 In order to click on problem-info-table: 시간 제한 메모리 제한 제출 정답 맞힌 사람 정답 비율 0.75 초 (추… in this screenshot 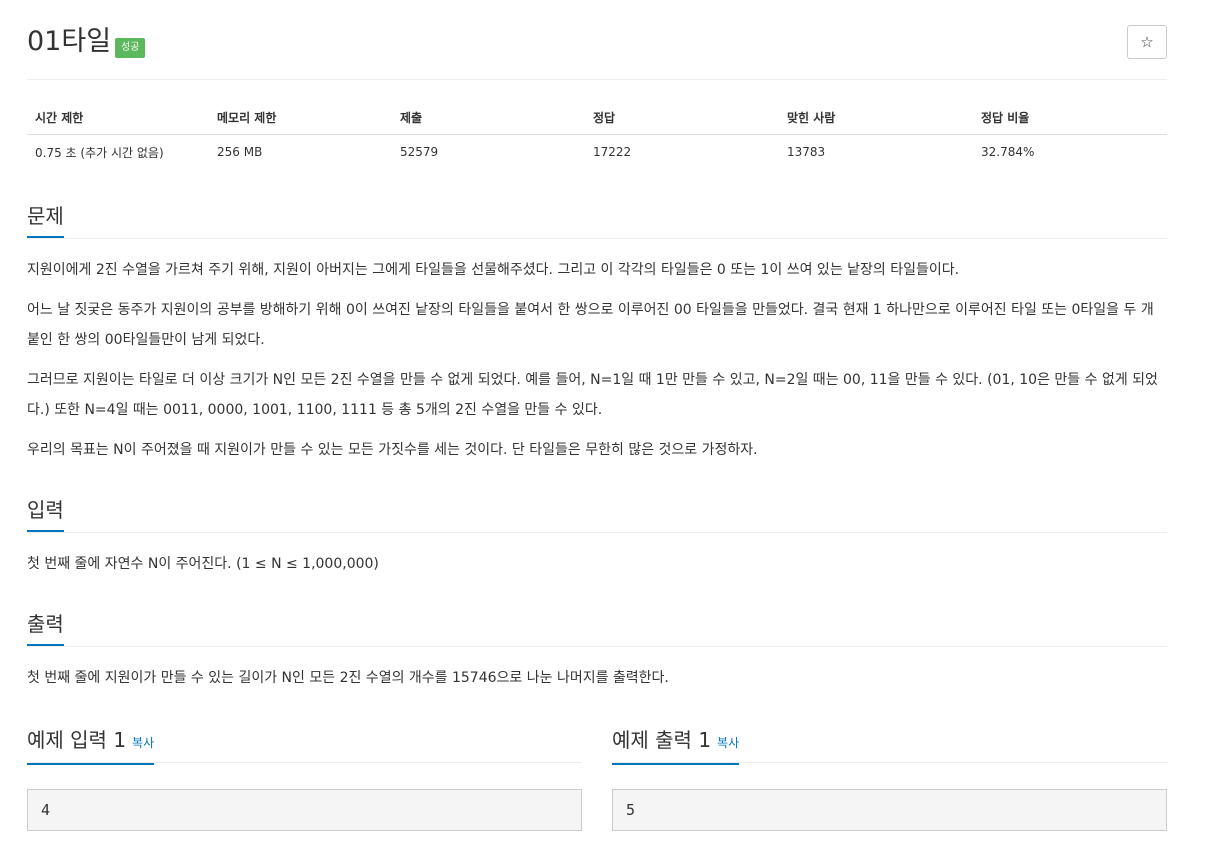, I will do `click(597, 134)`.